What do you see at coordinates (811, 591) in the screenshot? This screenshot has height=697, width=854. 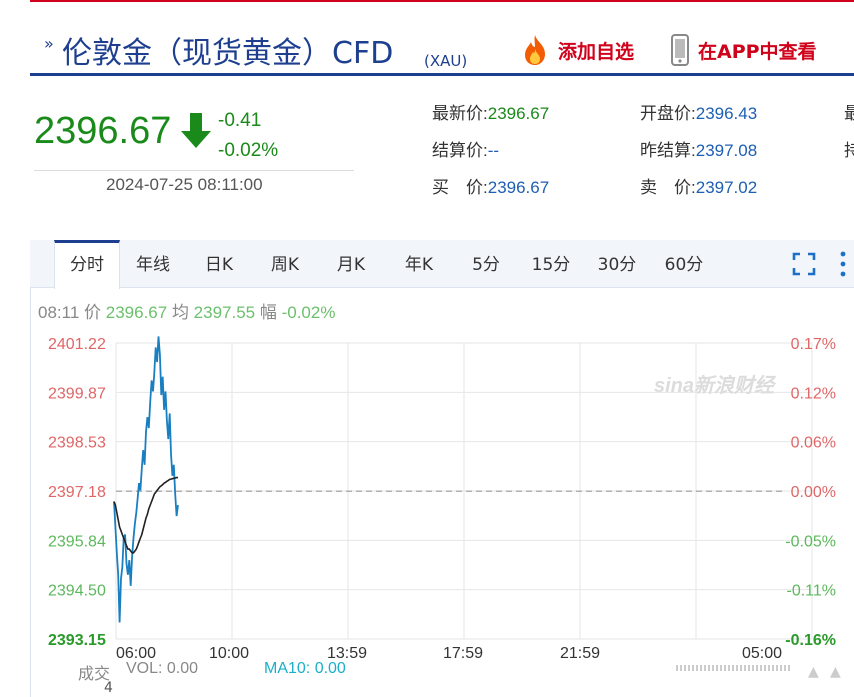 I see `y-tick-label-right: -0.11%` at bounding box center [811, 591].